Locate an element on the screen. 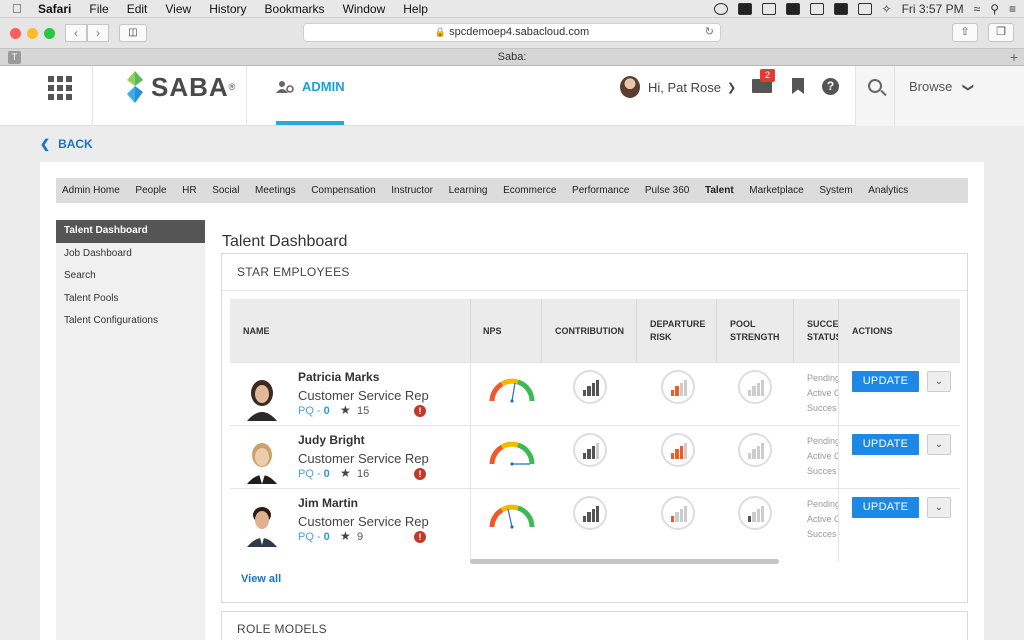  topnav-compensation: Compensation is located at coordinates (343, 190).